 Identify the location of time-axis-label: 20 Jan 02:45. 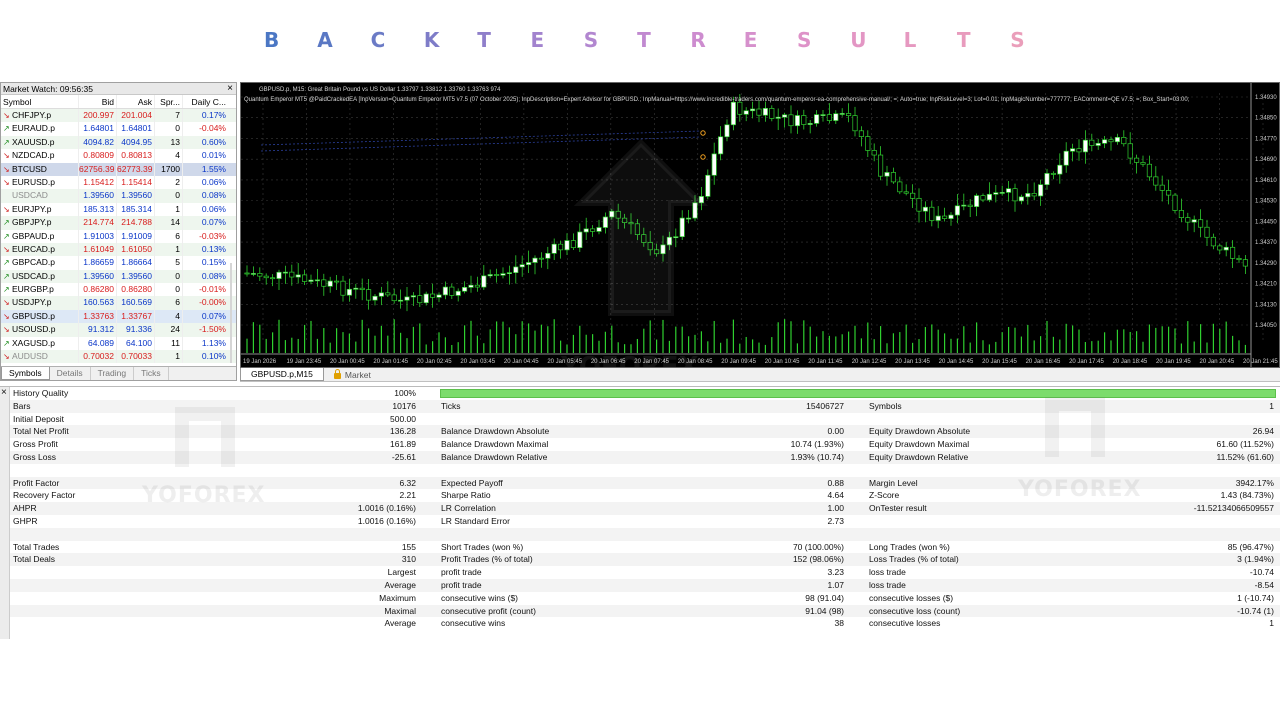
(434, 362).